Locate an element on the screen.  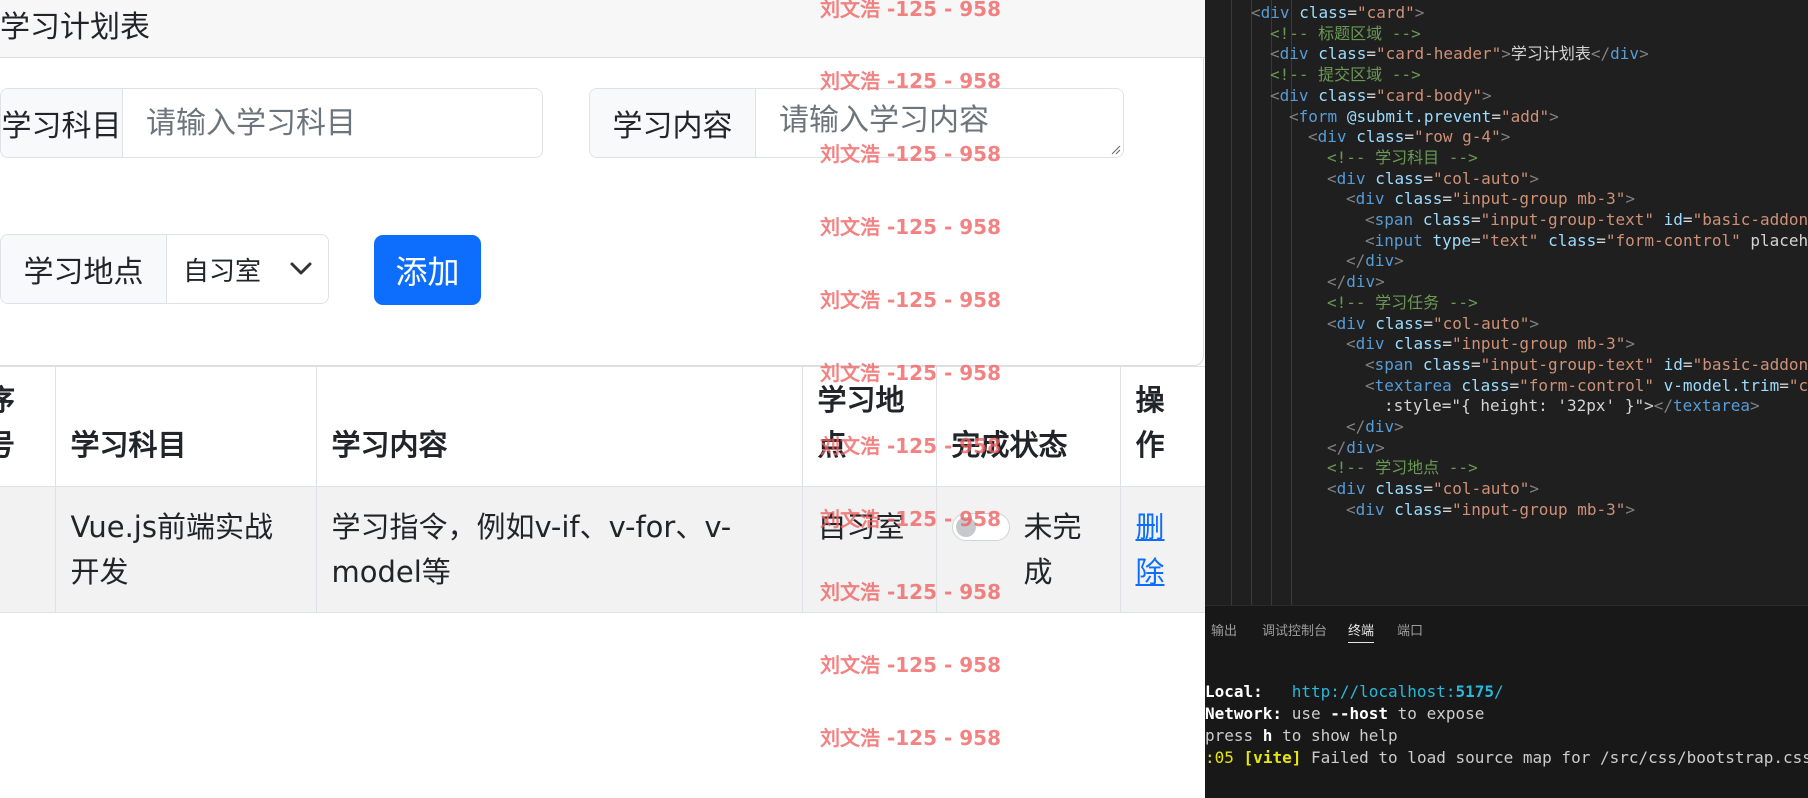
code-line: <!-- 标题区域 --> is located at coordinates (1345, 33).